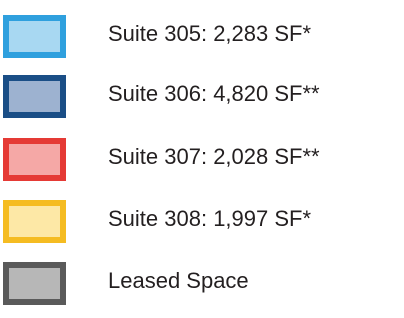  Describe the element at coordinates (34, 36) in the screenshot. I see `suite-305-swatch` at that location.